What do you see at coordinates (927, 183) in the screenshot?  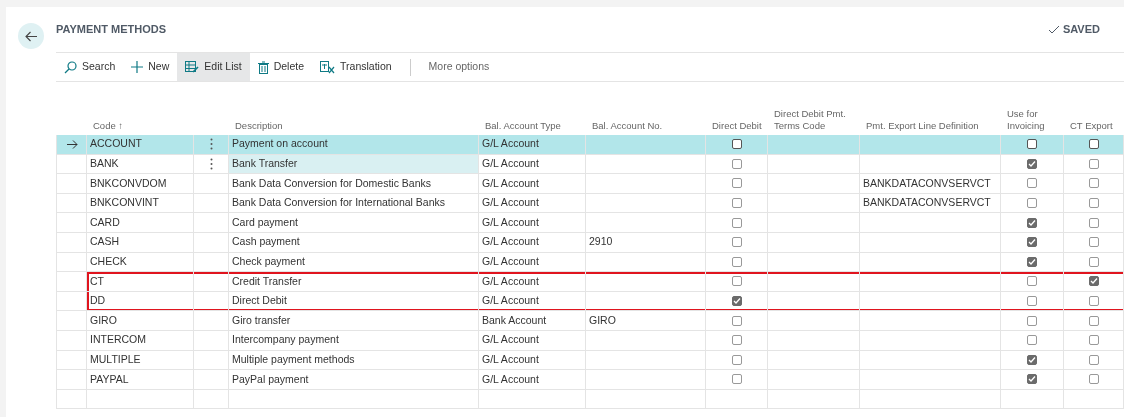 I see `table-cell-text: BANKDATACONVSERVCT` at bounding box center [927, 183].